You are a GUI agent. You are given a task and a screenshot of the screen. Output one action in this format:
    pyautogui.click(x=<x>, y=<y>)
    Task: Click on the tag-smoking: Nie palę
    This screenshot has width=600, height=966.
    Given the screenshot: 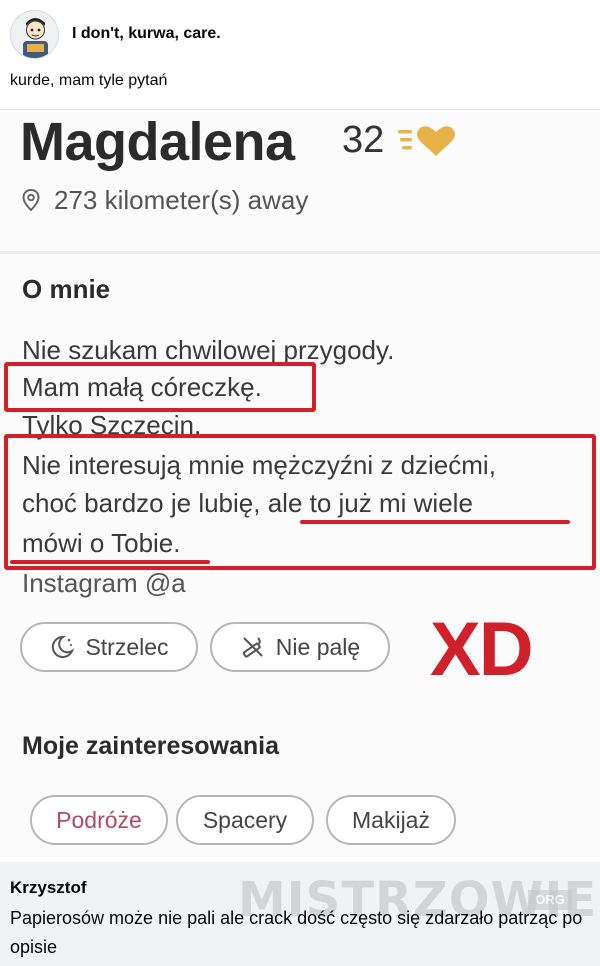 What is the action you would take?
    pyautogui.click(x=300, y=647)
    